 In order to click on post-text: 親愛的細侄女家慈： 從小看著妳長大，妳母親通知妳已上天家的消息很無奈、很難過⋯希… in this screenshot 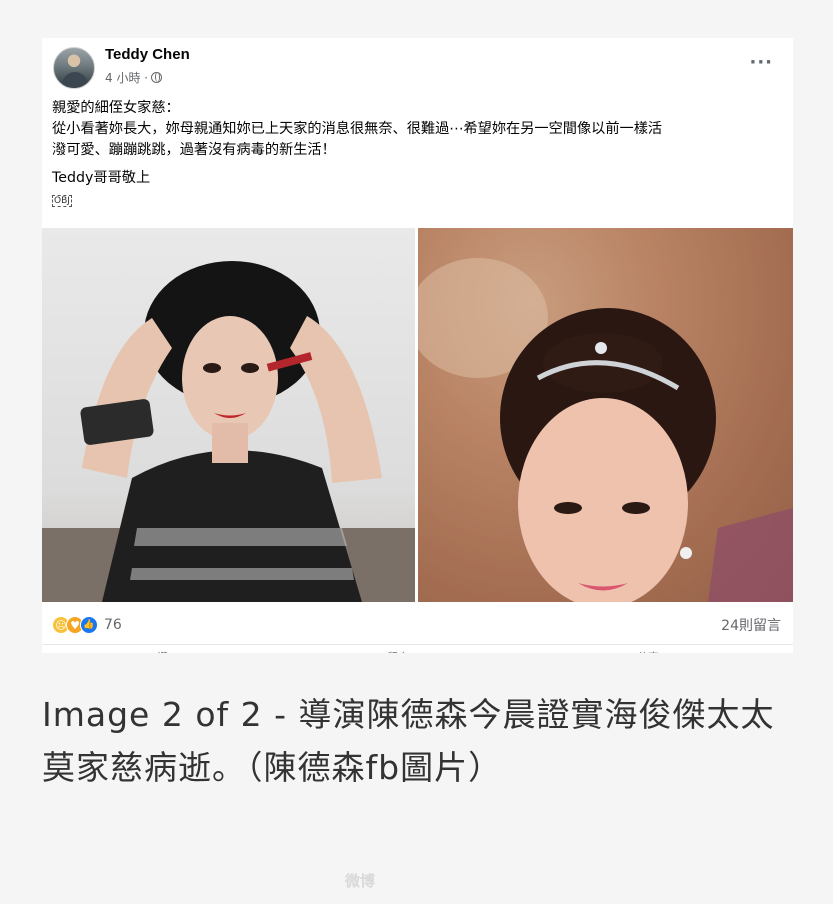, I will do `click(419, 154)`.